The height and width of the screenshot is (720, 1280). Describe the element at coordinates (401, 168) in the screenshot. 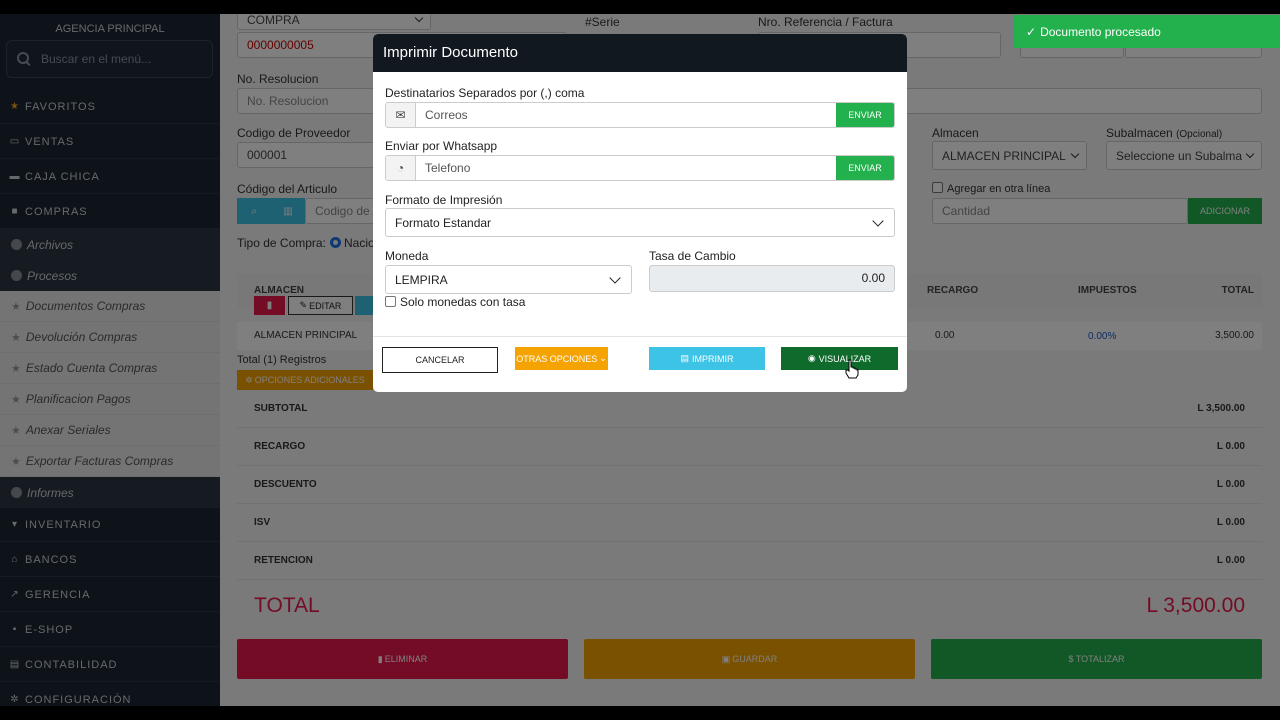

I see `whatsapp-icon: ◔` at that location.